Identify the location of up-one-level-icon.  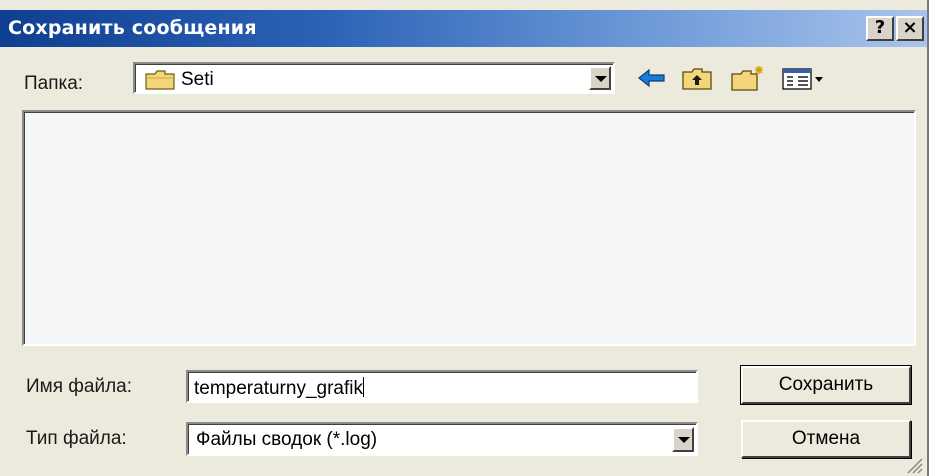
(697, 78).